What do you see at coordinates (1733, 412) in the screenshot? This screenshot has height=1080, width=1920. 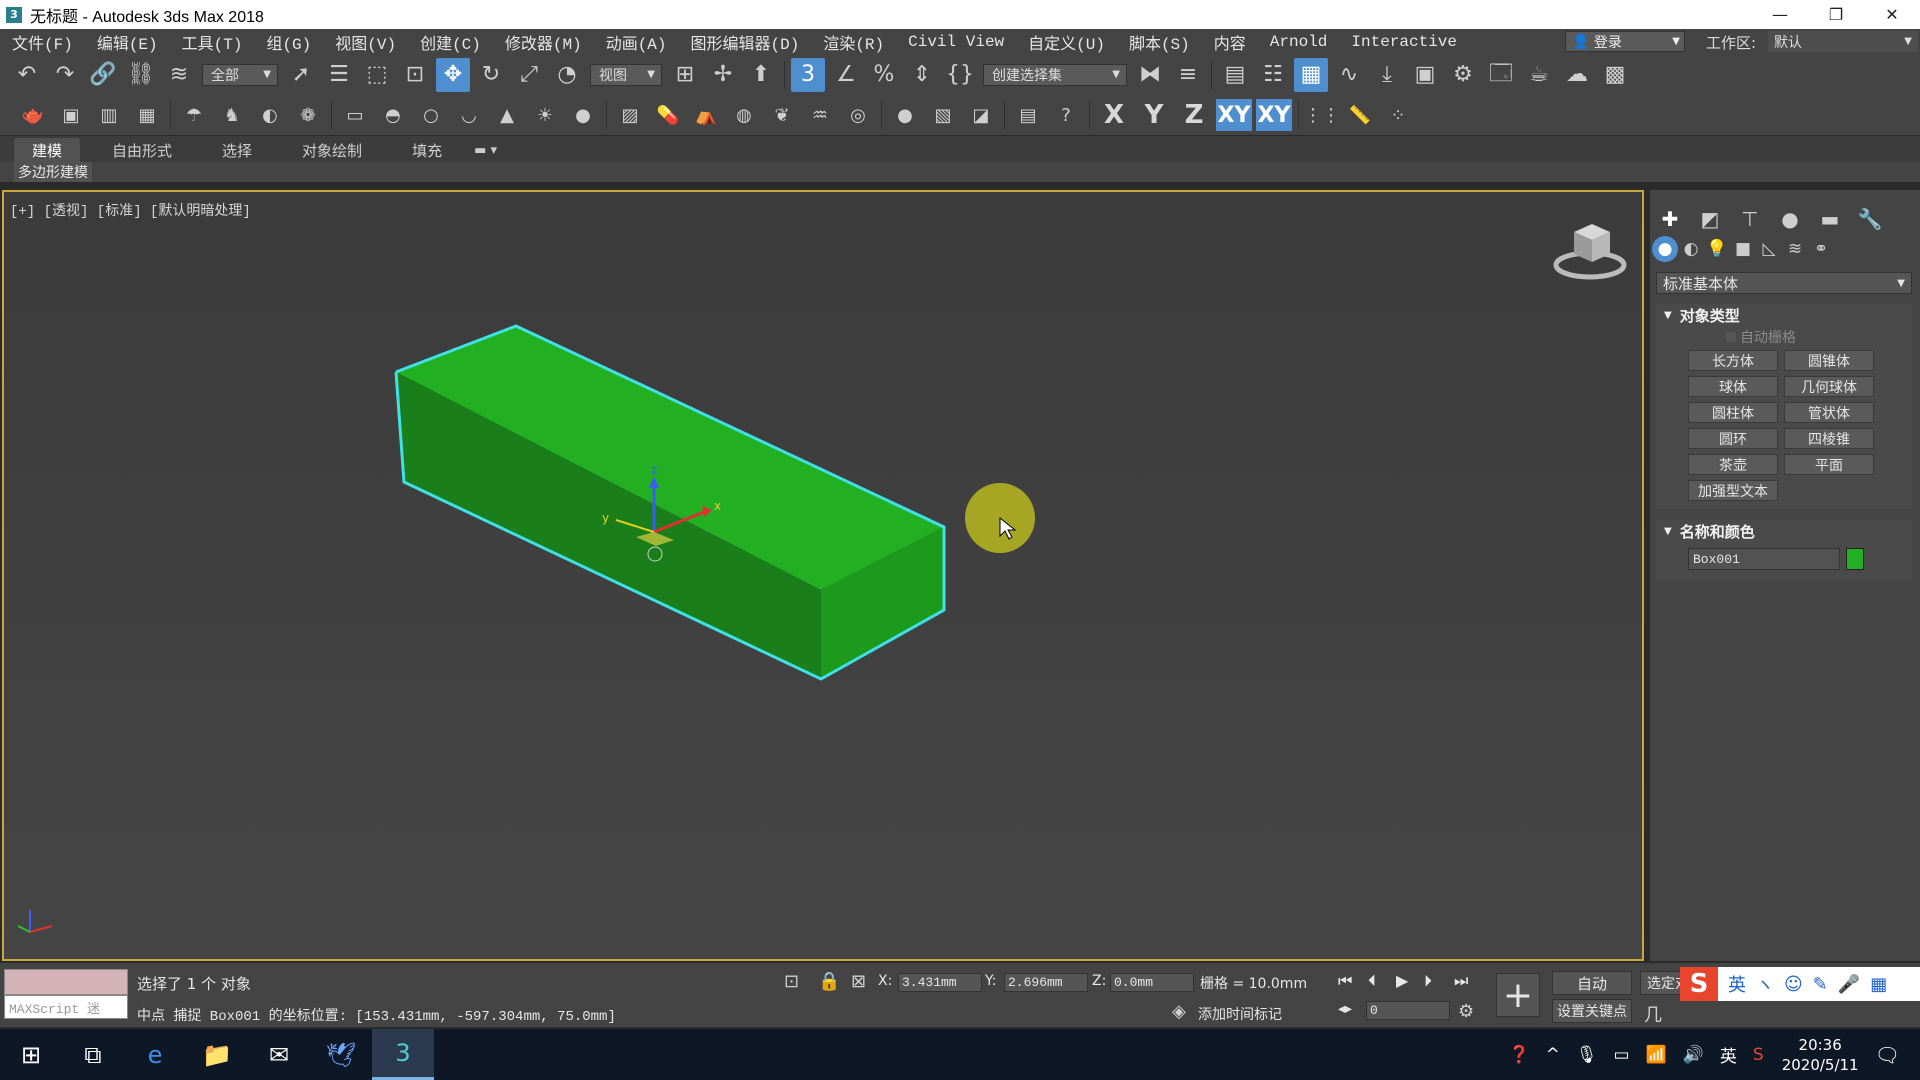 I see `create-cylinder-button: 圆柱体` at bounding box center [1733, 412].